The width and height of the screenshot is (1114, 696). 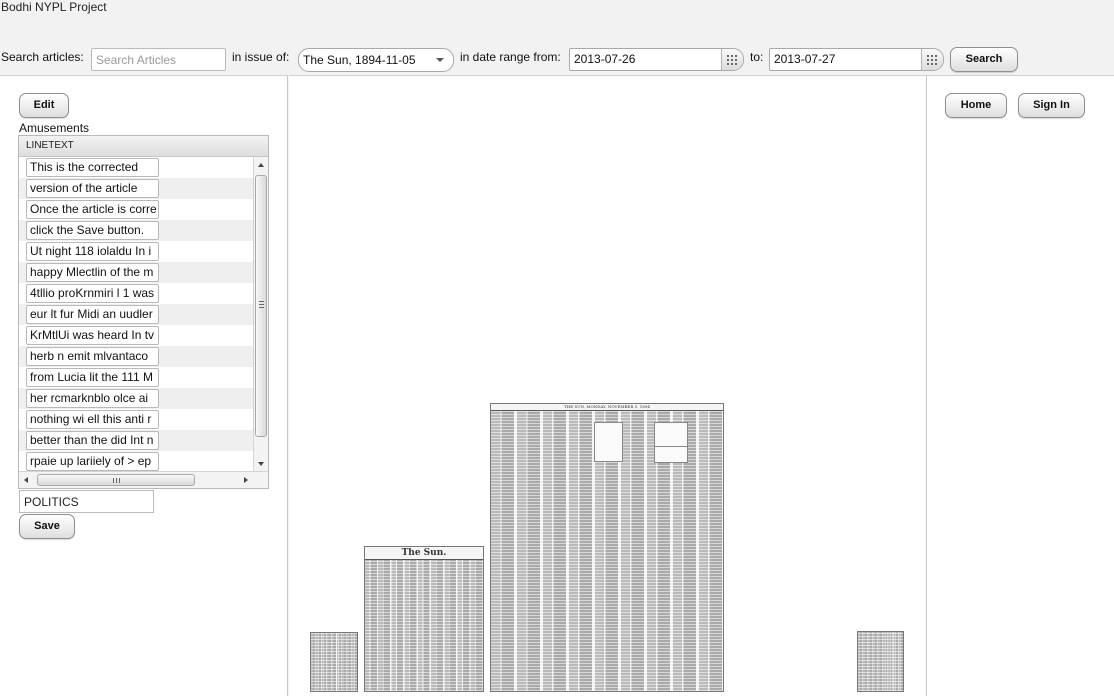 What do you see at coordinates (92, 356) in the screenshot?
I see `linetext-cell: herb n emit mlvantaco` at bounding box center [92, 356].